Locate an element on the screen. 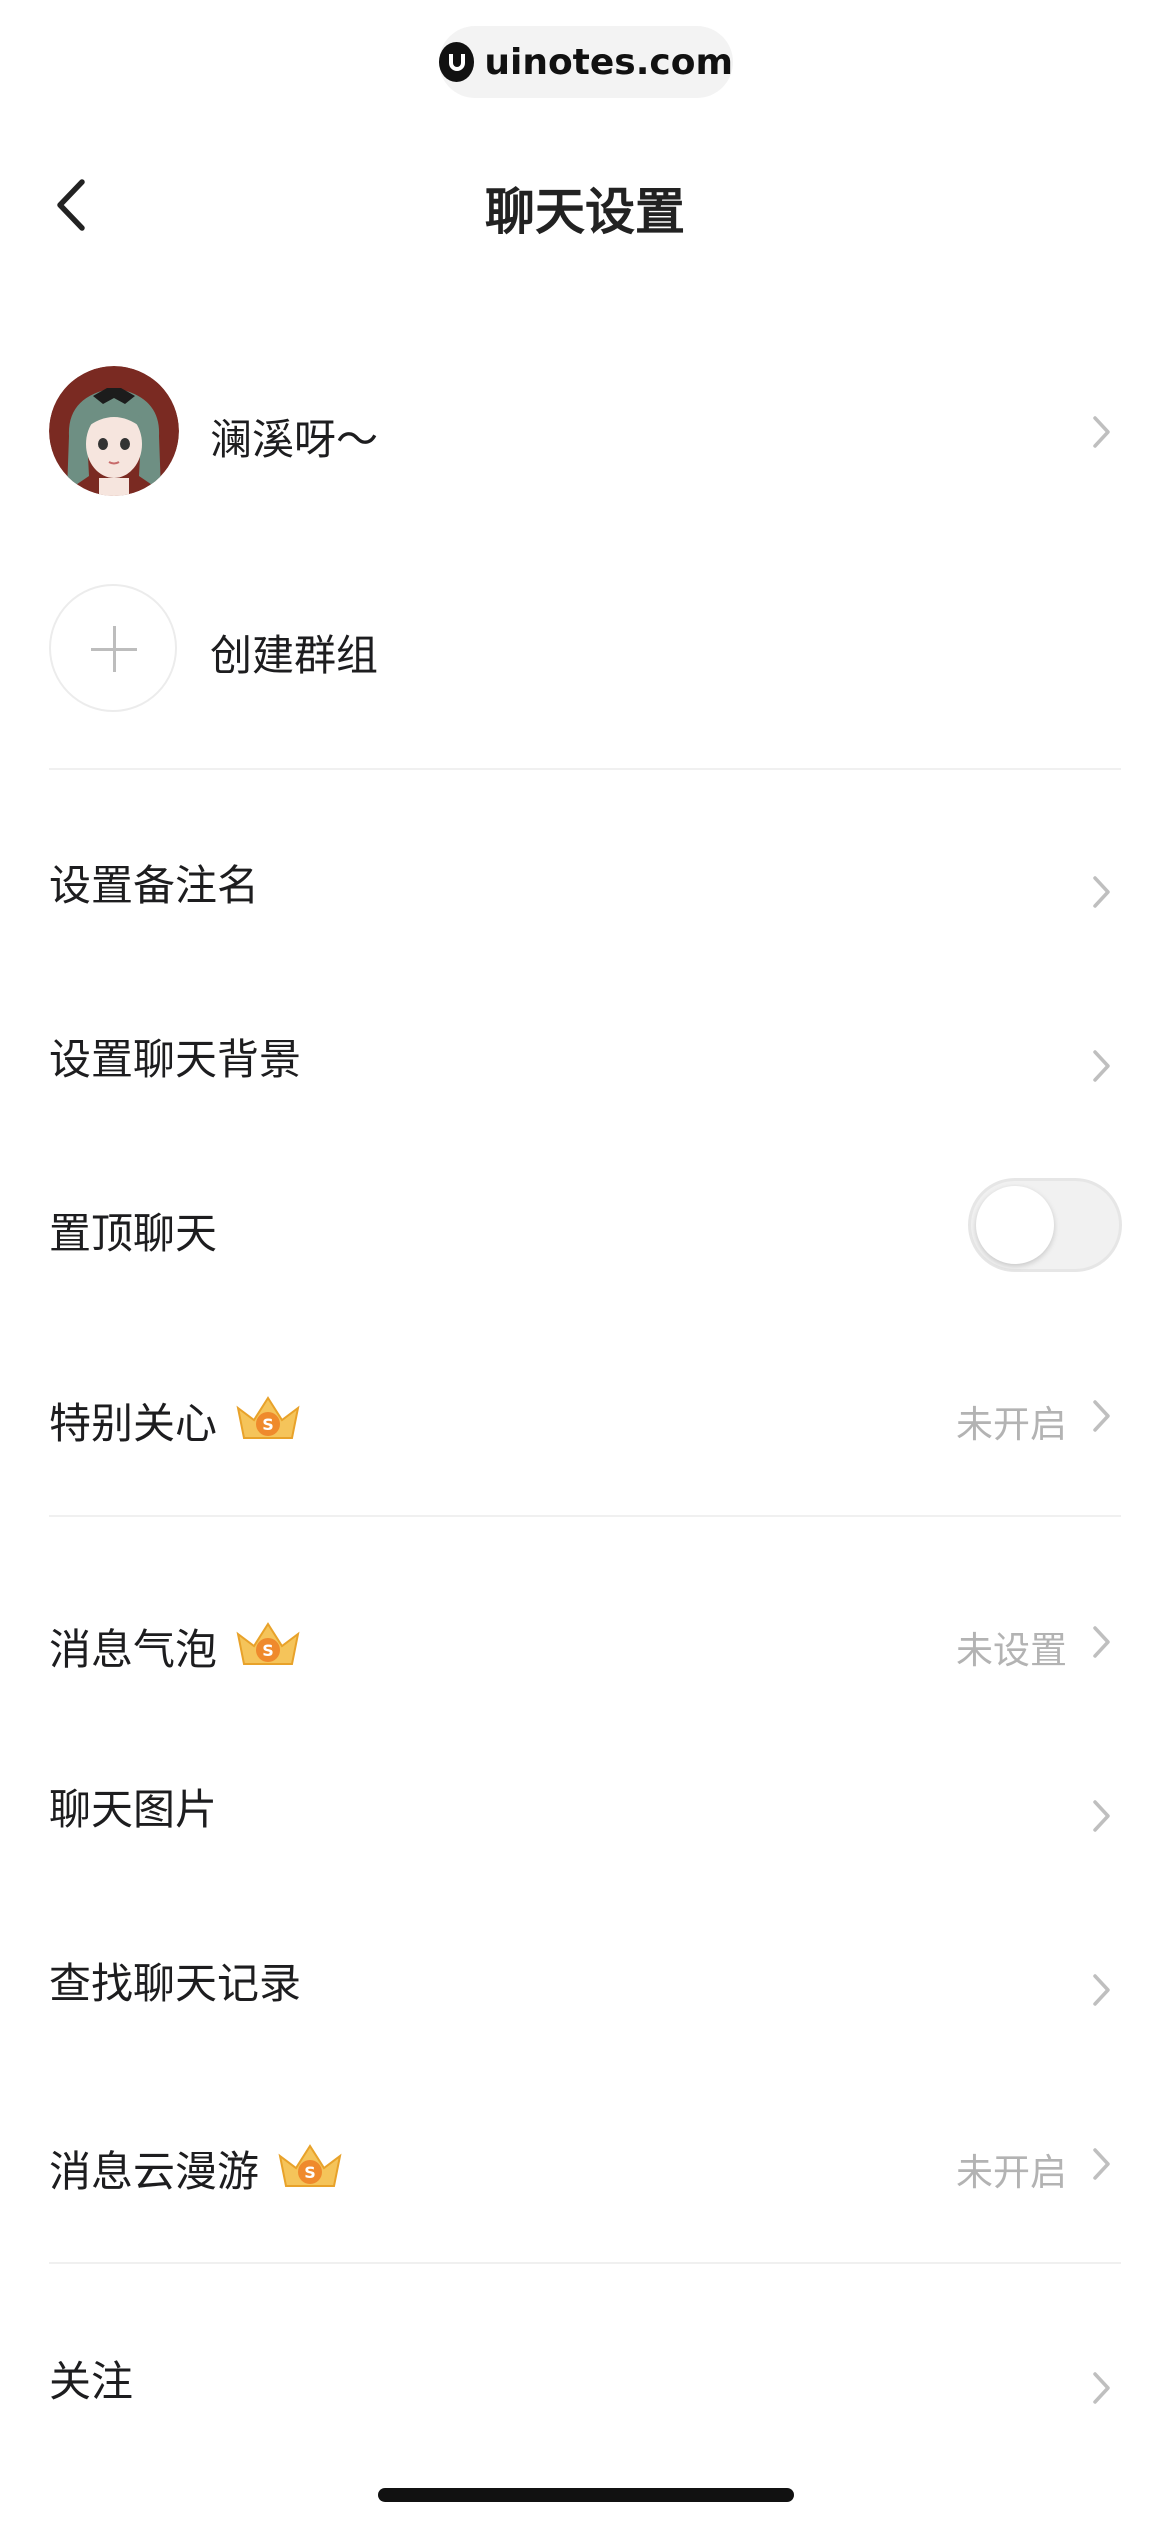  toggle-knob is located at coordinates (1015, 1225).